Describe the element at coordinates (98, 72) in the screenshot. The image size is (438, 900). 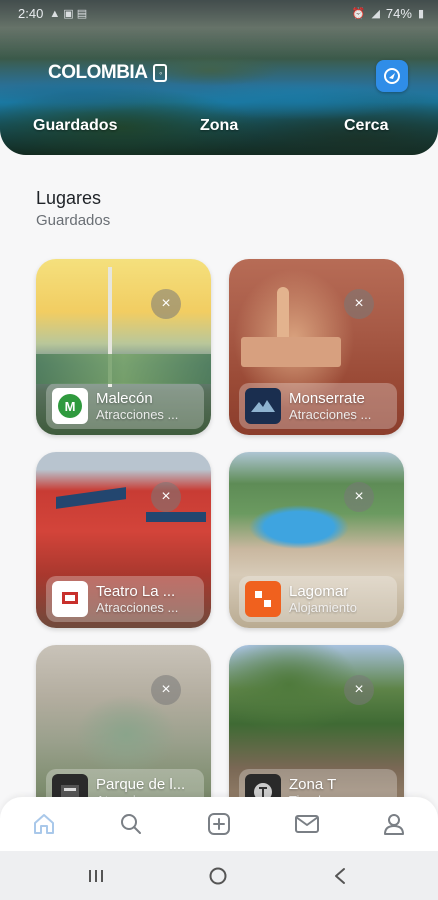
I see `logo-text: COLOMBIA` at that location.